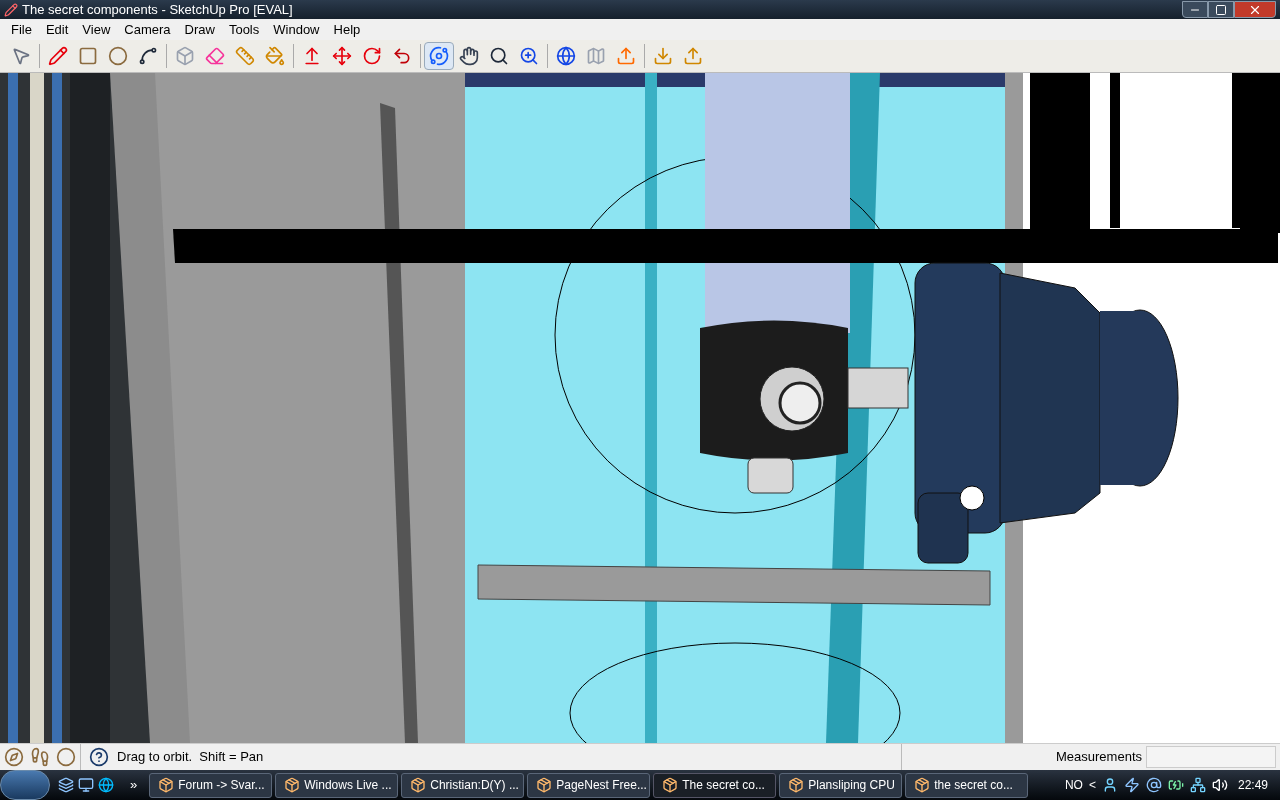 This screenshot has height=800, width=1280. I want to click on status-hint: Drag to orbit. Shift = Pan, so click(190, 757).